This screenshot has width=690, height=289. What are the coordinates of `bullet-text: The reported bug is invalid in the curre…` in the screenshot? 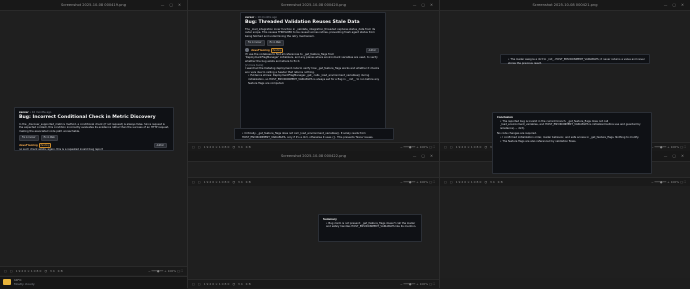 It's located at (570, 124).